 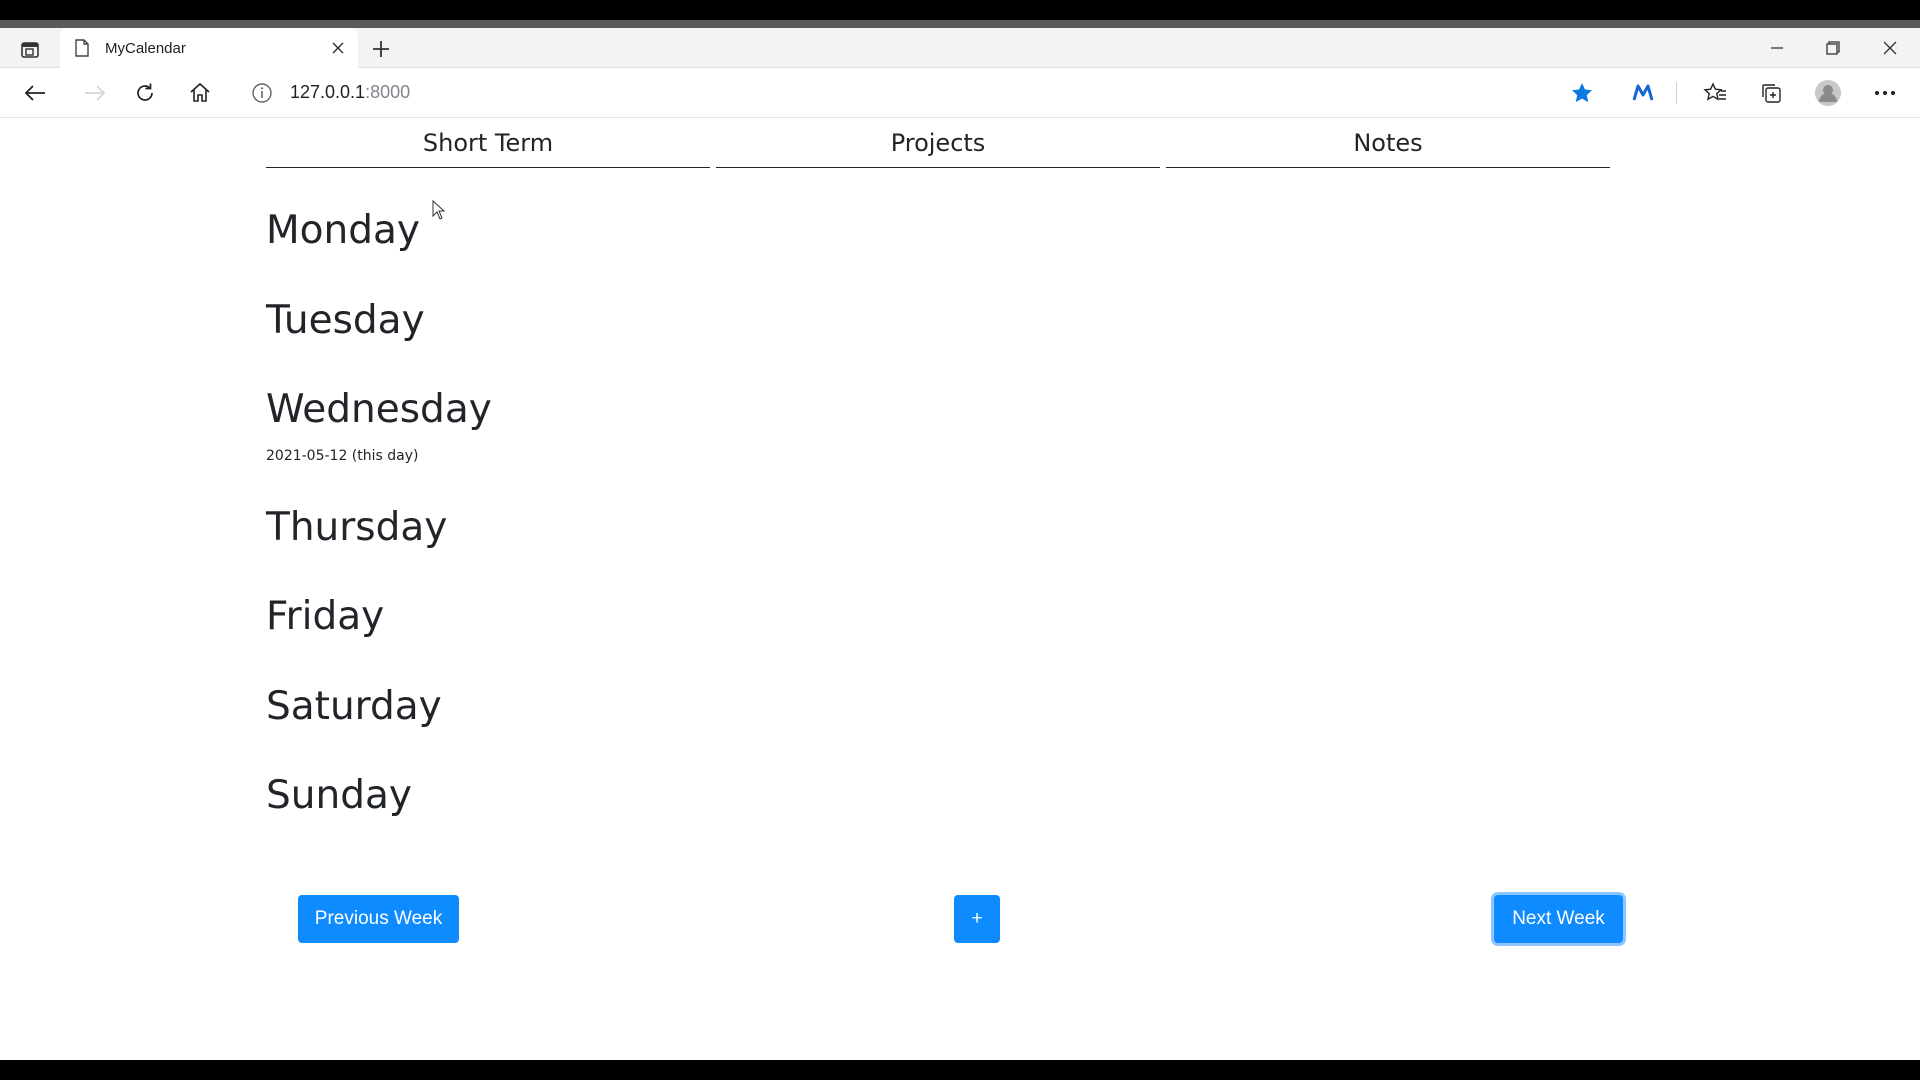 What do you see at coordinates (325, 616) in the screenshot?
I see `day-friday: Friday` at bounding box center [325, 616].